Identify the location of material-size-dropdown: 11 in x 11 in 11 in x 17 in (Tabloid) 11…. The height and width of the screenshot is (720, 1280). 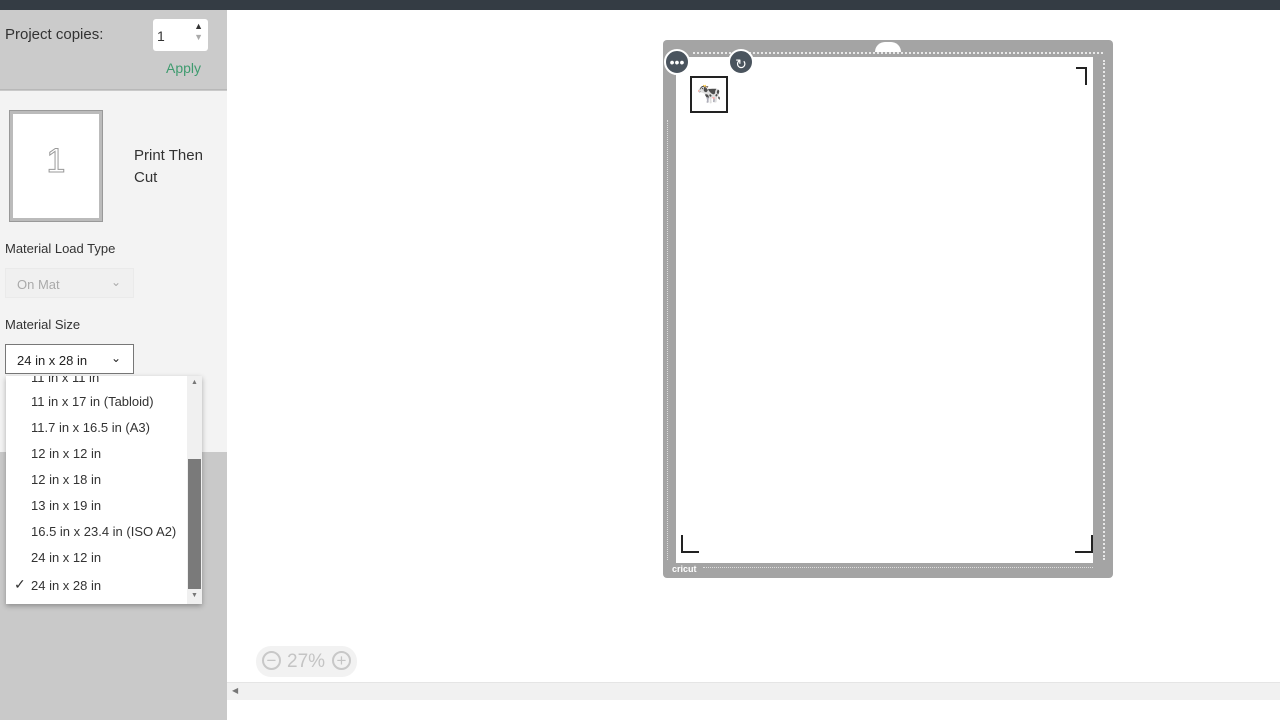
(104, 490).